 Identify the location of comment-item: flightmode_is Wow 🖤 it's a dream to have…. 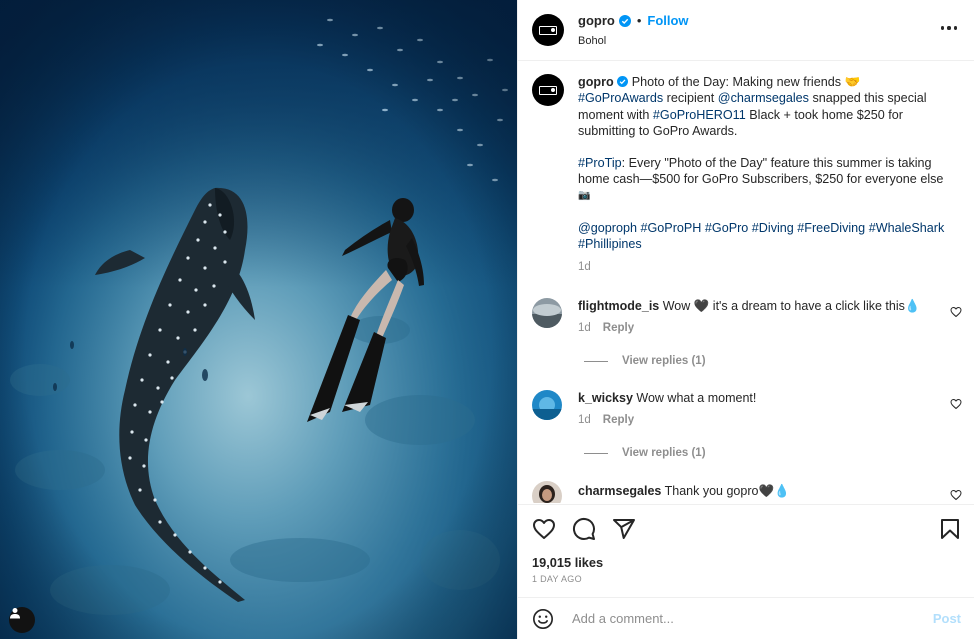
(747, 316).